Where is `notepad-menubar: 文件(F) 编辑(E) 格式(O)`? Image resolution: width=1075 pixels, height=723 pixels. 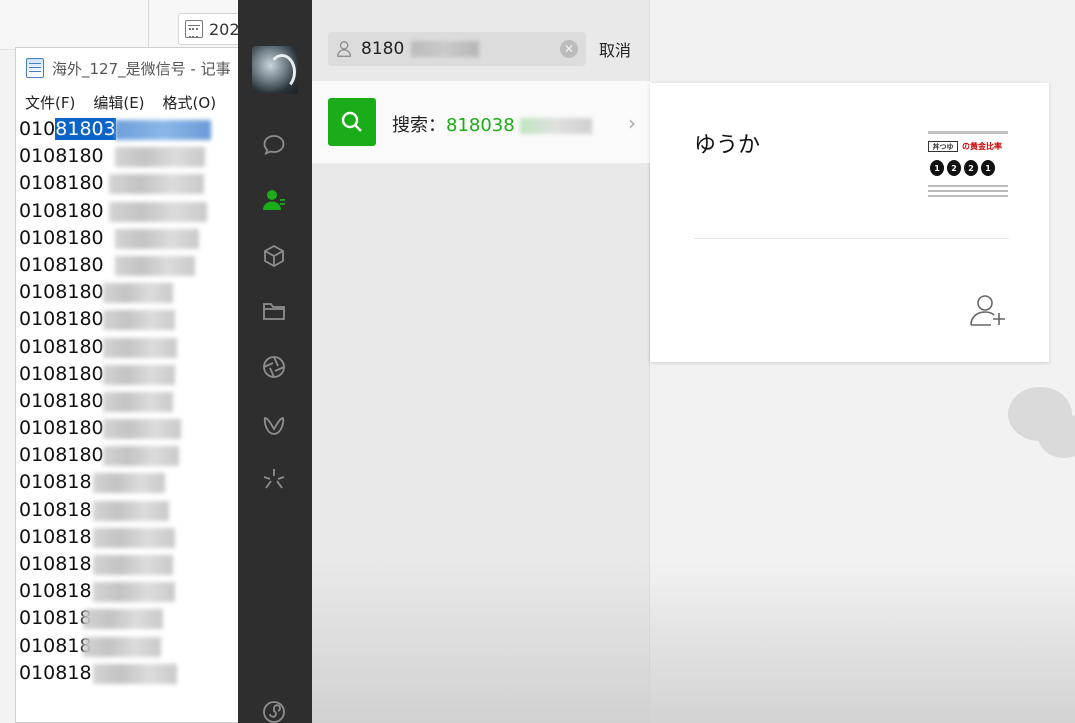 notepad-menubar: 文件(F) 编辑(E) 格式(O) is located at coordinates (128, 102).